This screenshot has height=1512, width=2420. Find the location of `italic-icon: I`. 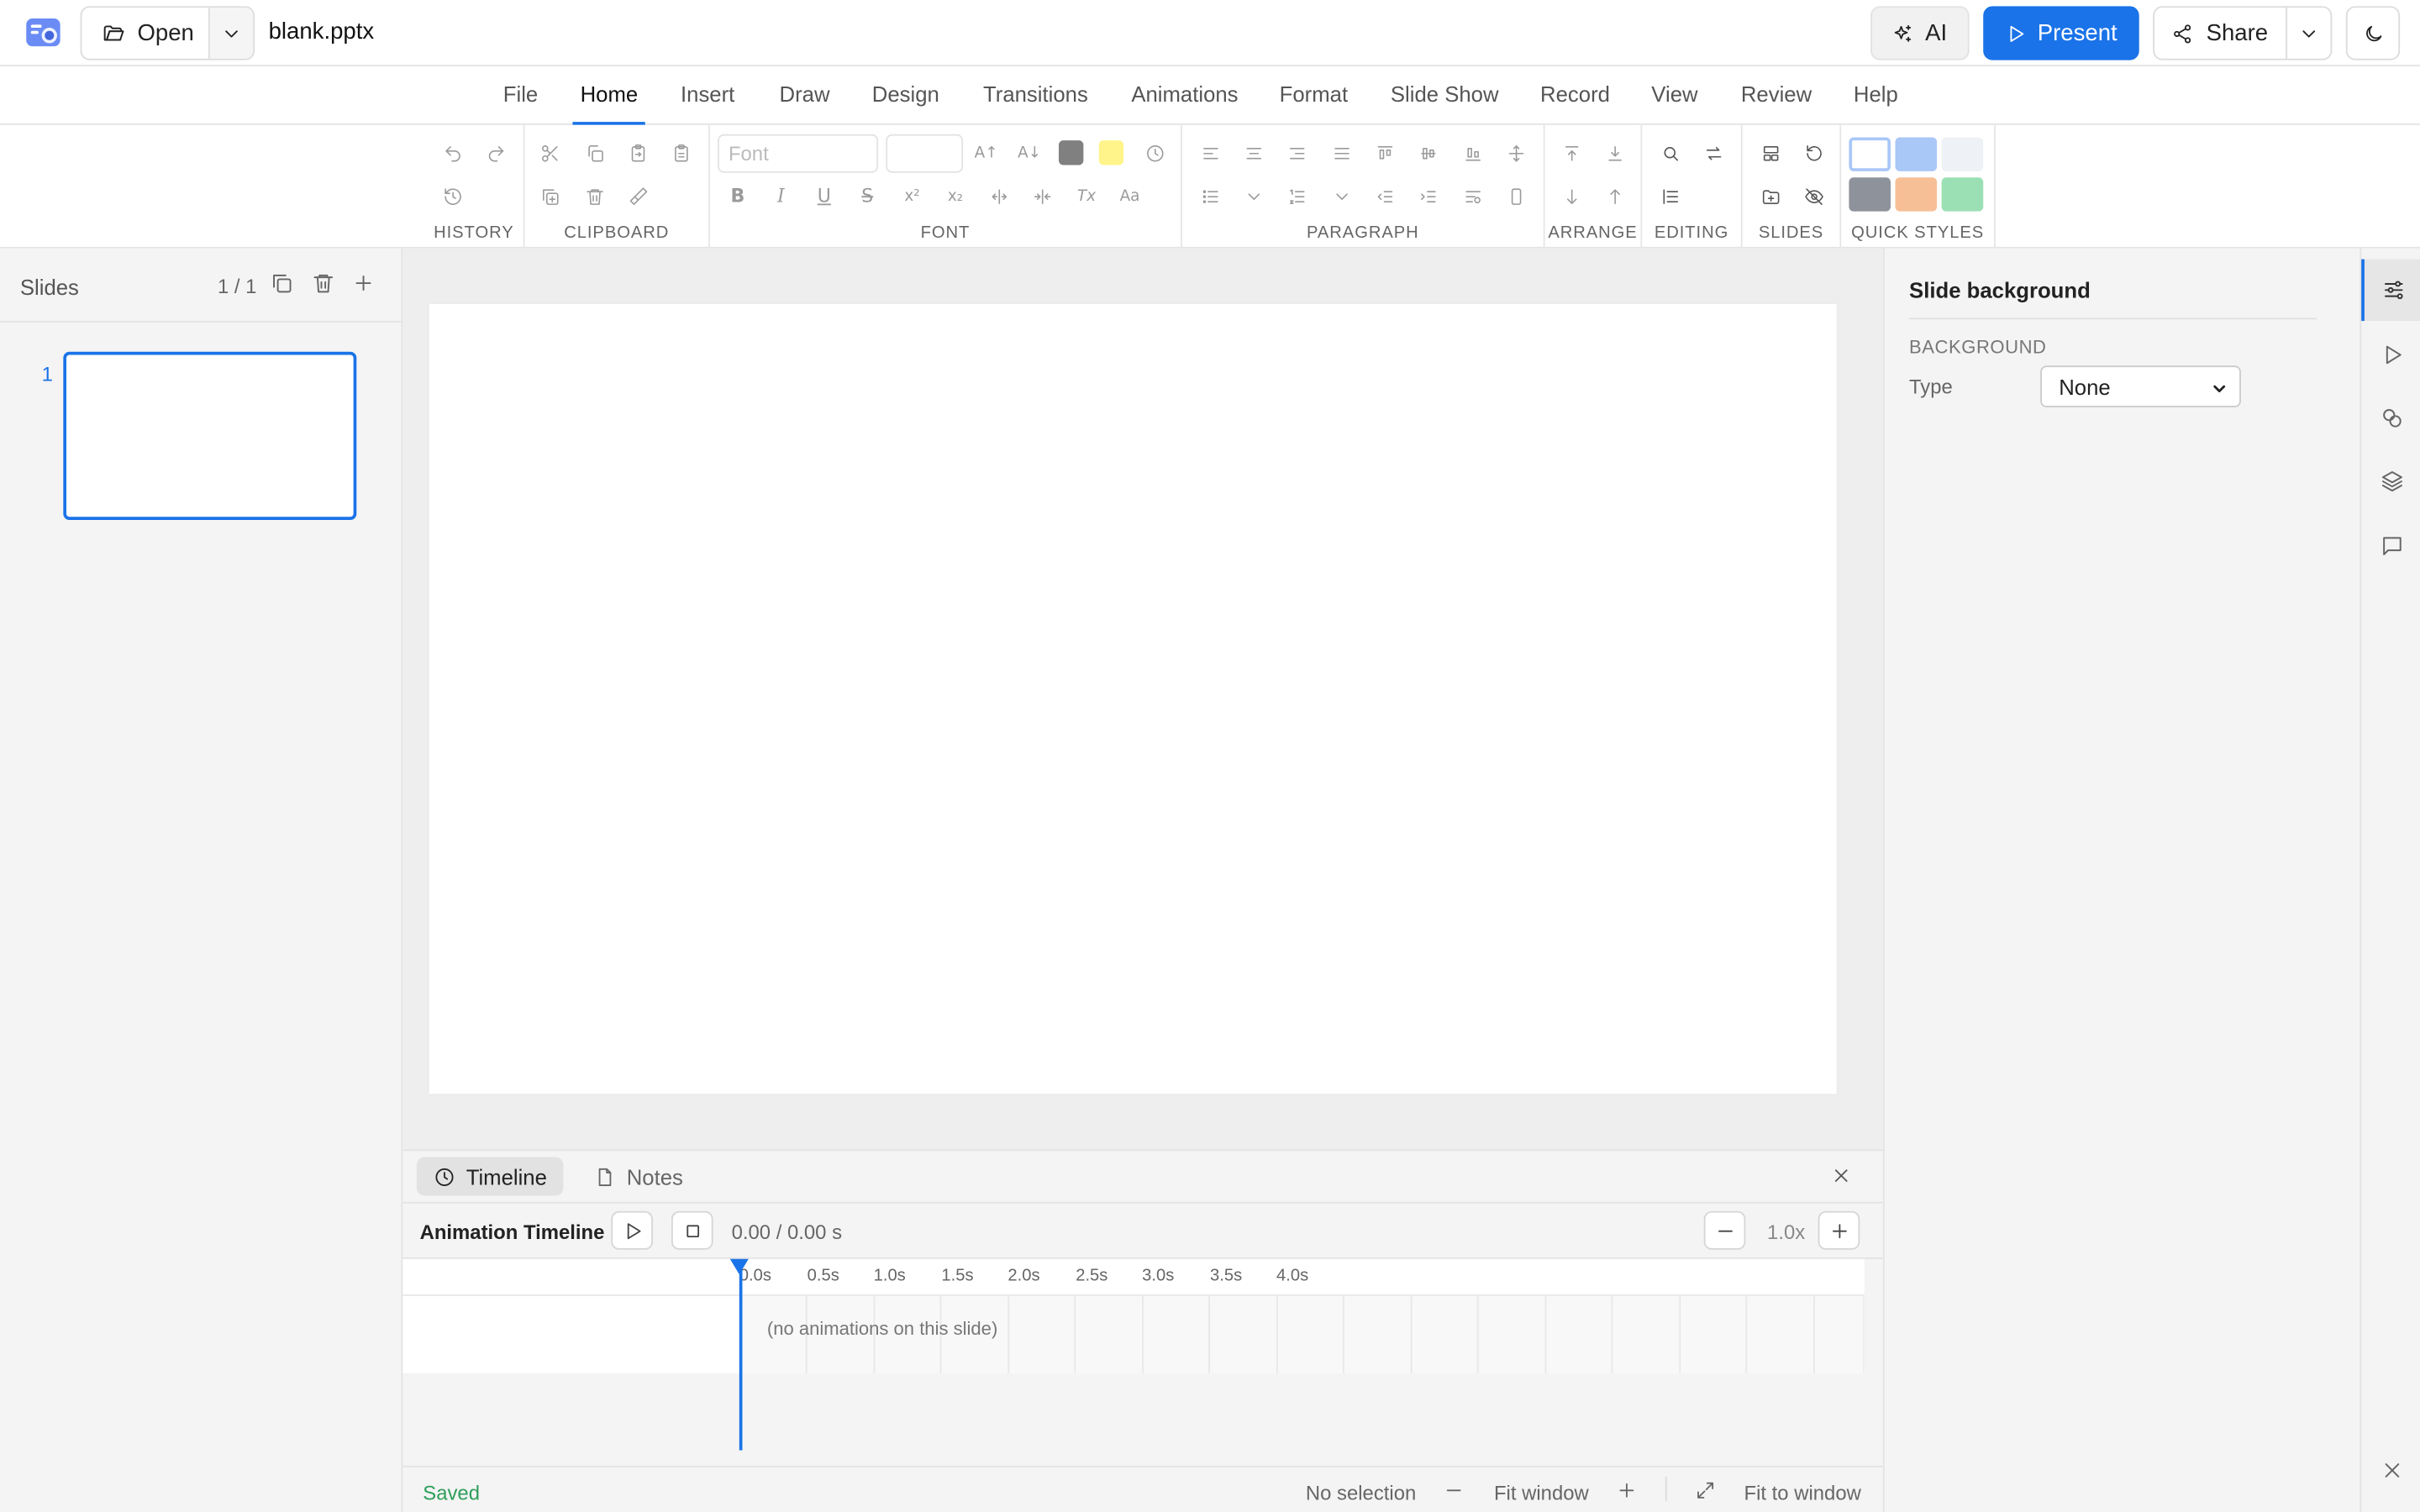

italic-icon: I is located at coordinates (781, 196).